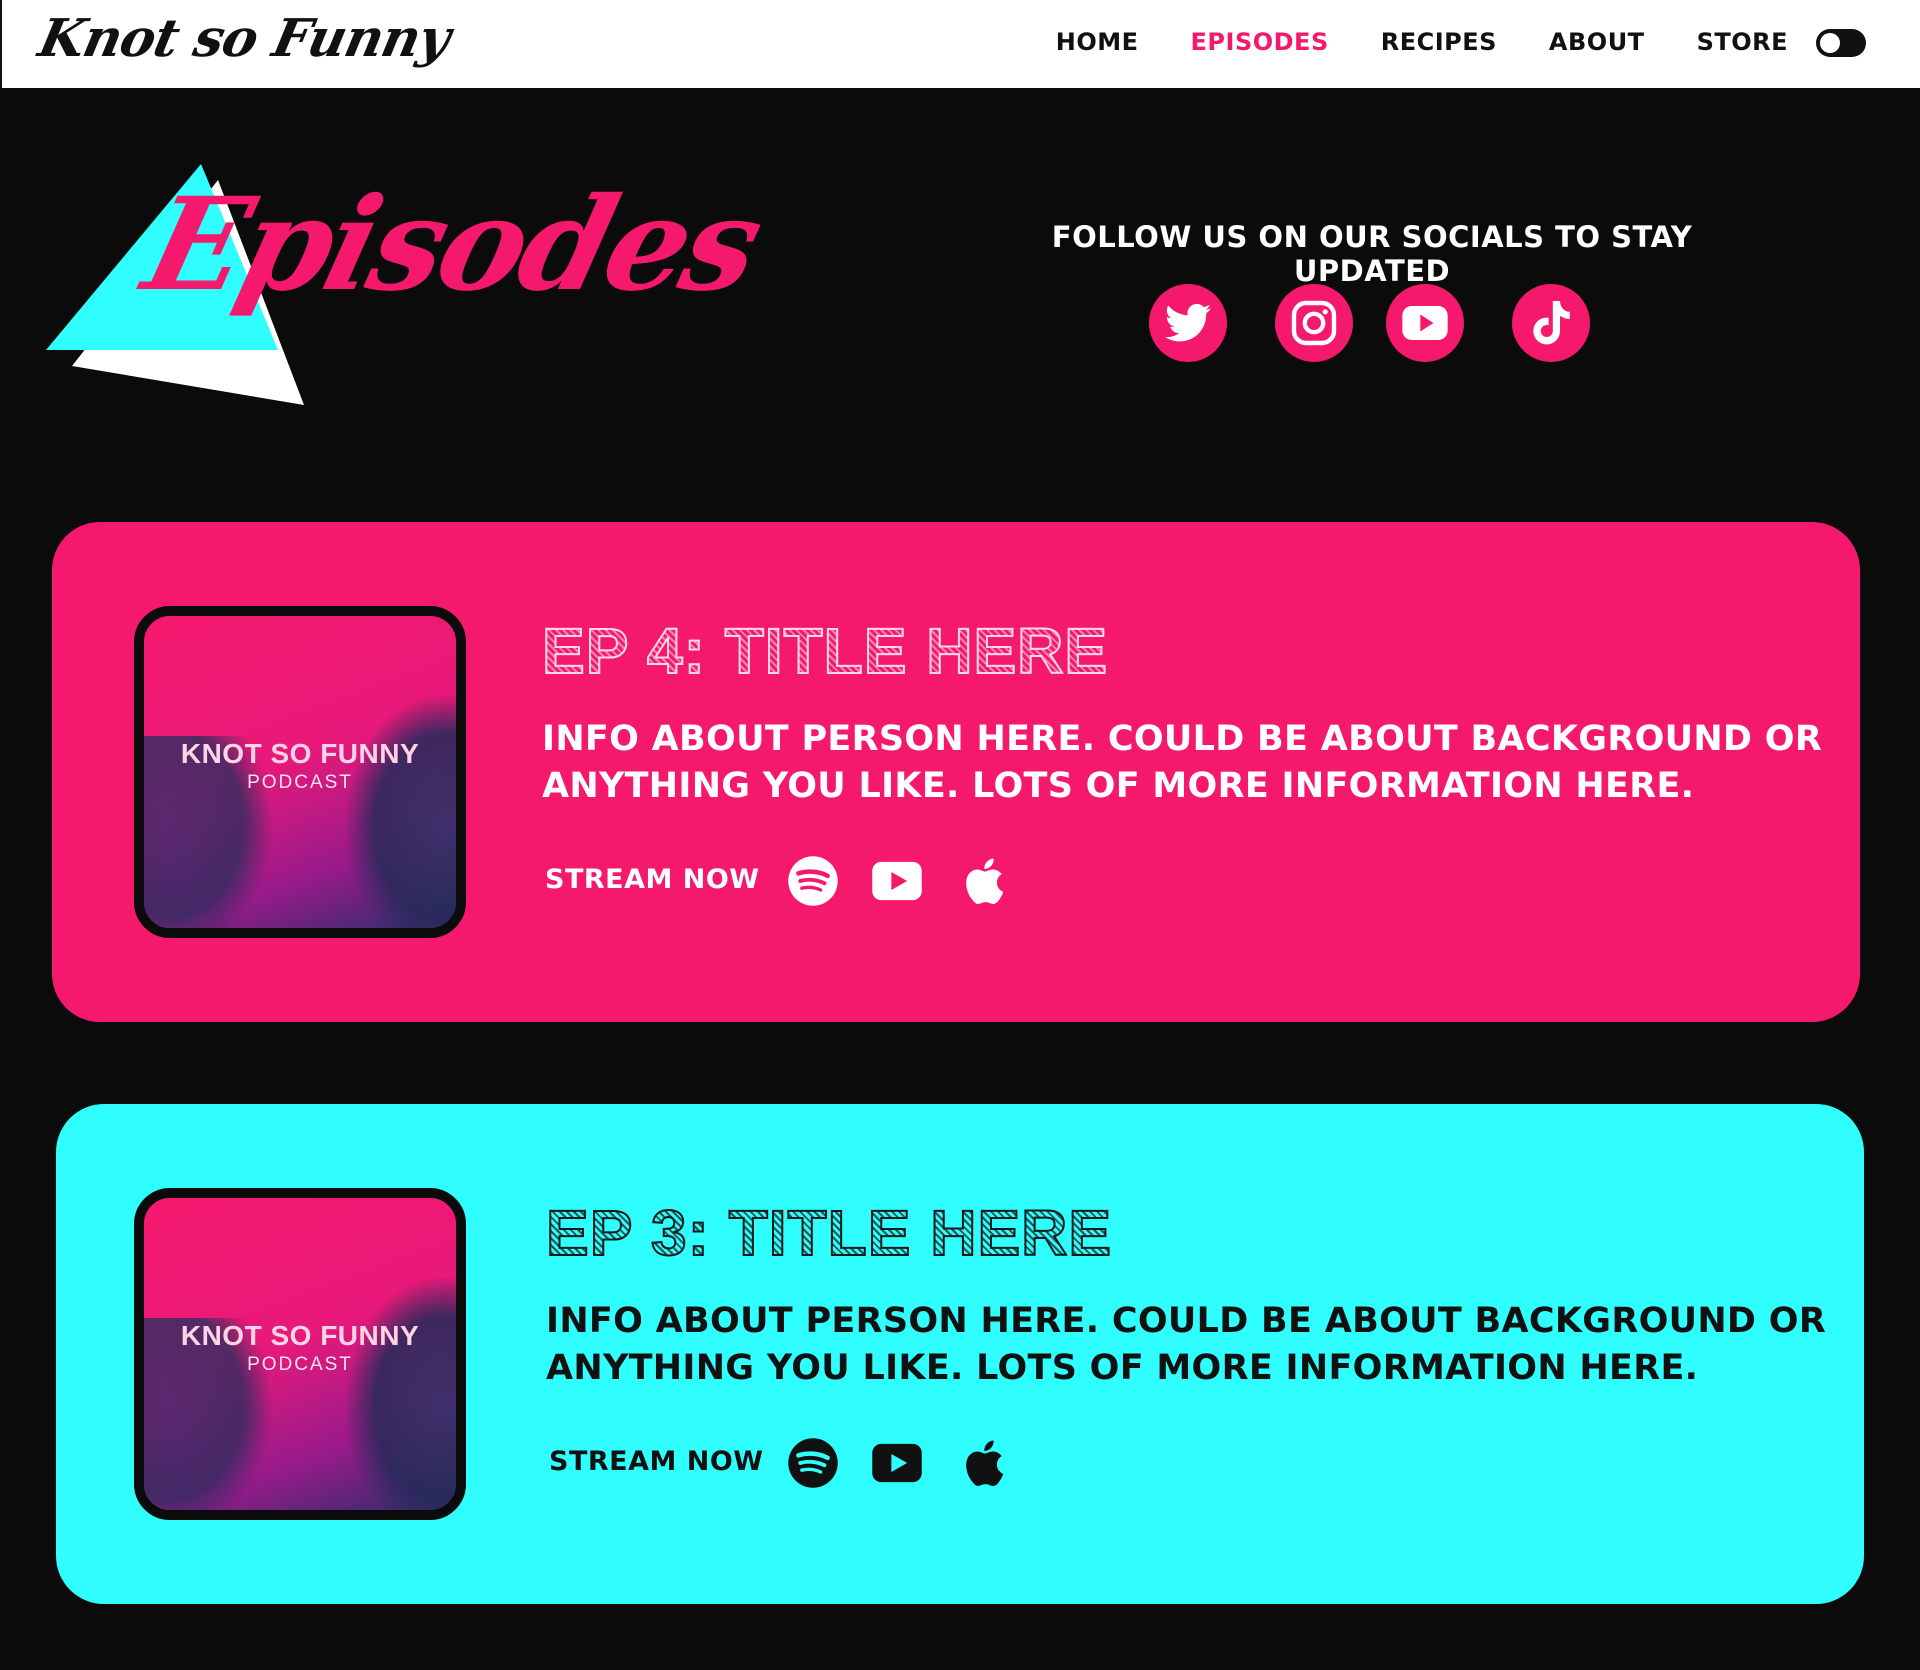 Image resolution: width=1920 pixels, height=1670 pixels. Describe the element at coordinates (1597, 42) in the screenshot. I see `nav-about: ABOUT` at that location.